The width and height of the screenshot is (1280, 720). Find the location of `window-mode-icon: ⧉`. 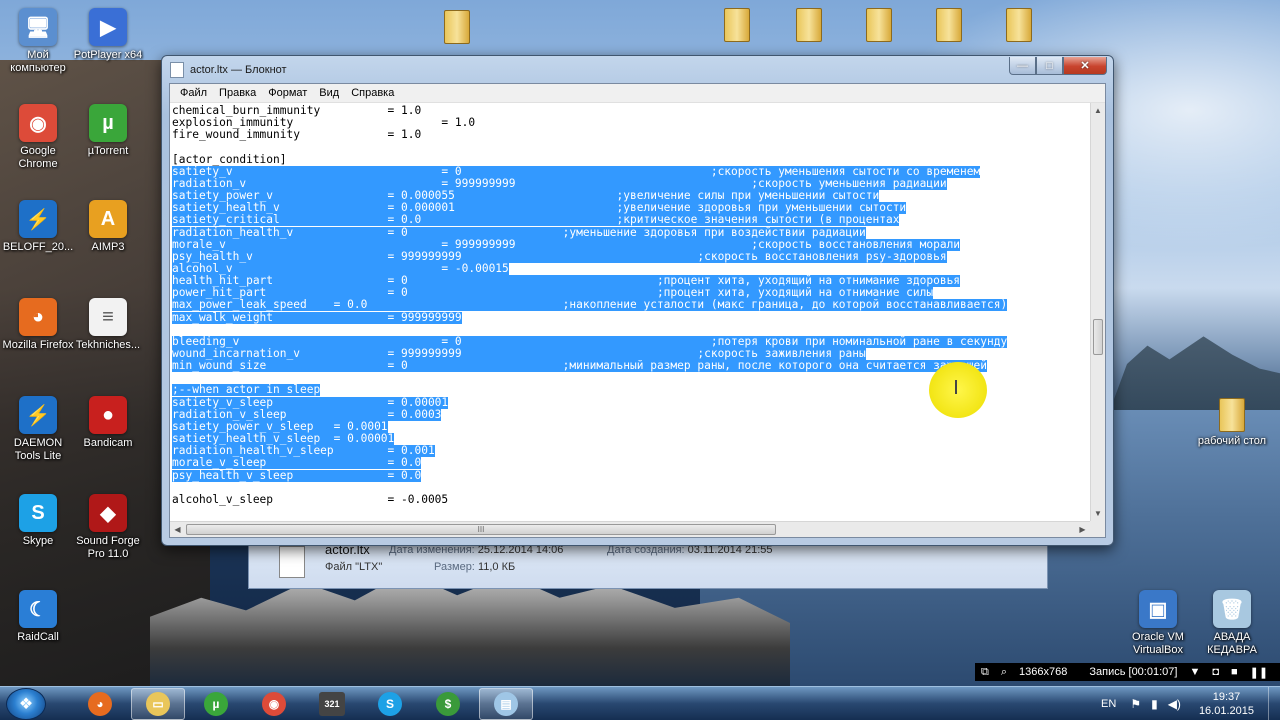

window-mode-icon: ⧉ is located at coordinates (985, 672).